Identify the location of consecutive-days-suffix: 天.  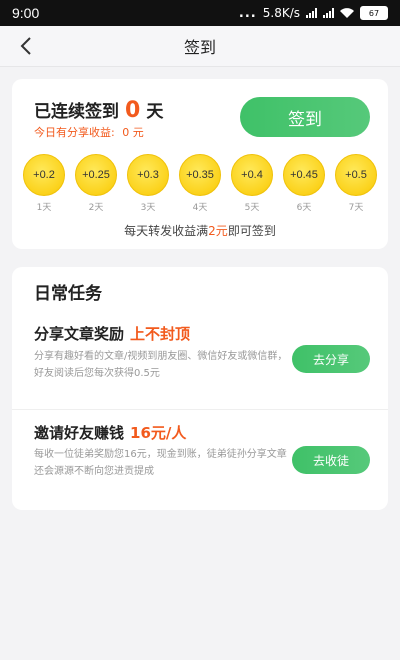
(155, 112).